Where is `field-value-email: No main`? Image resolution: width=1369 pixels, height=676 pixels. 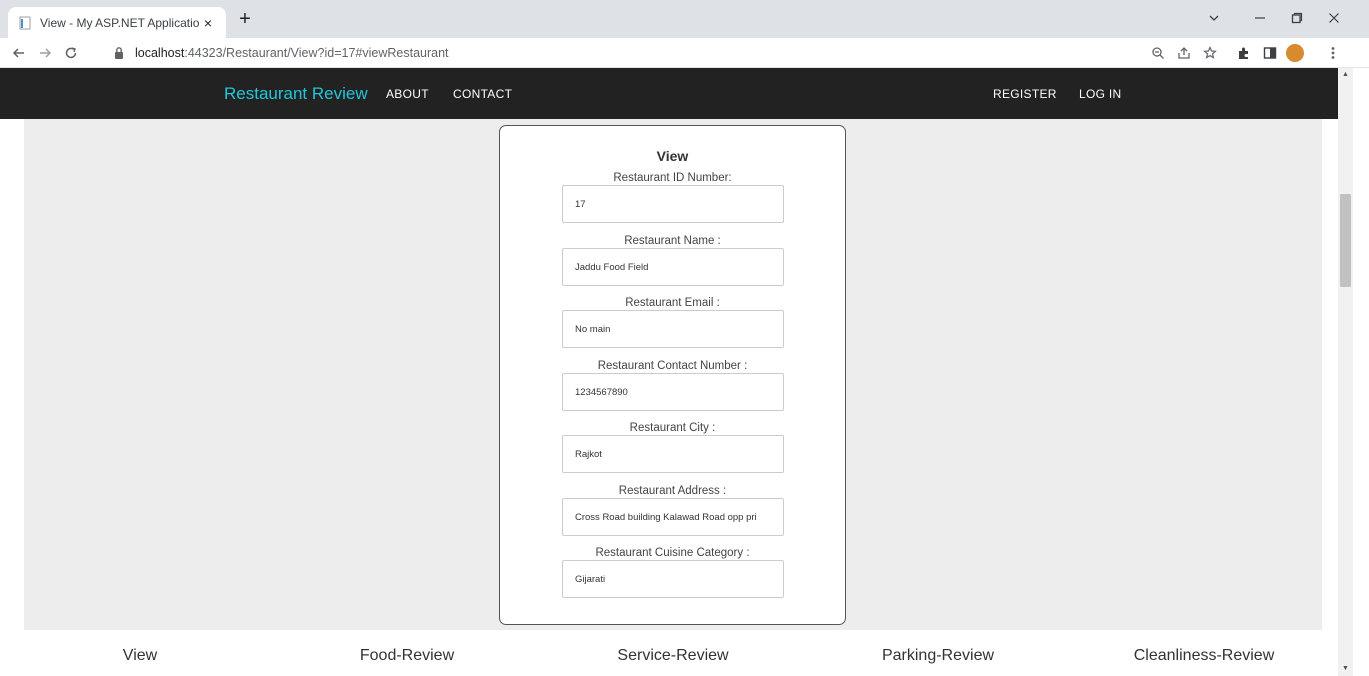 field-value-email: No main is located at coordinates (673, 329).